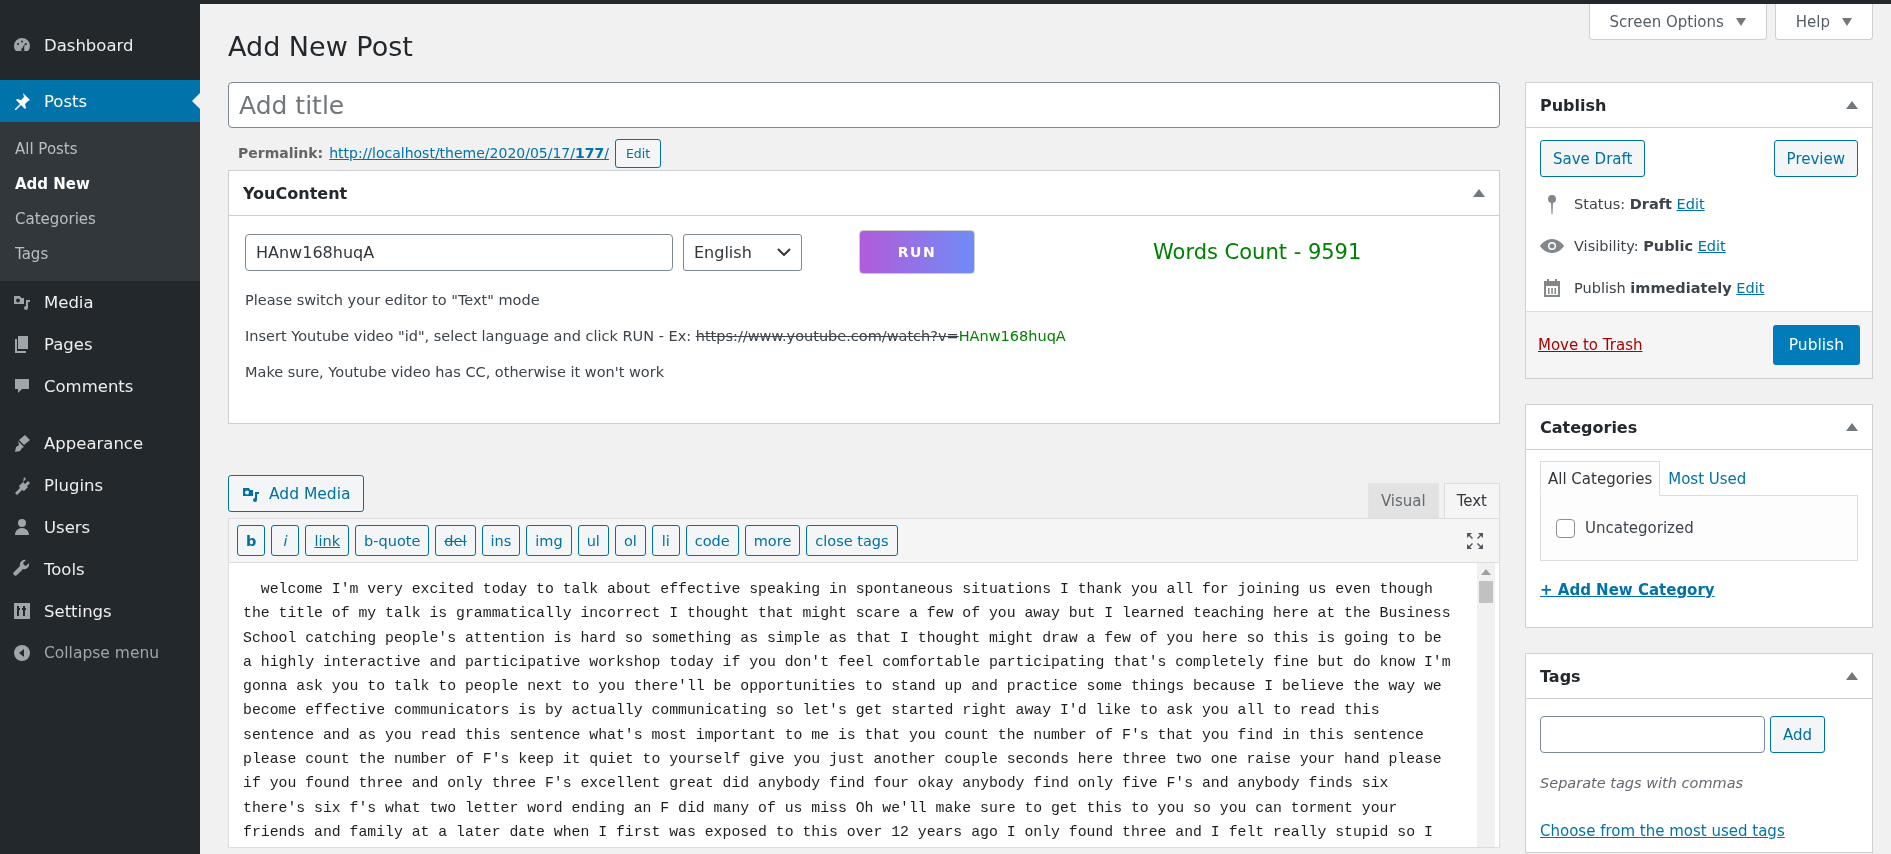 The height and width of the screenshot is (854, 1891). Describe the element at coordinates (638, 153) in the screenshot. I see `edit-button: Edit` at that location.